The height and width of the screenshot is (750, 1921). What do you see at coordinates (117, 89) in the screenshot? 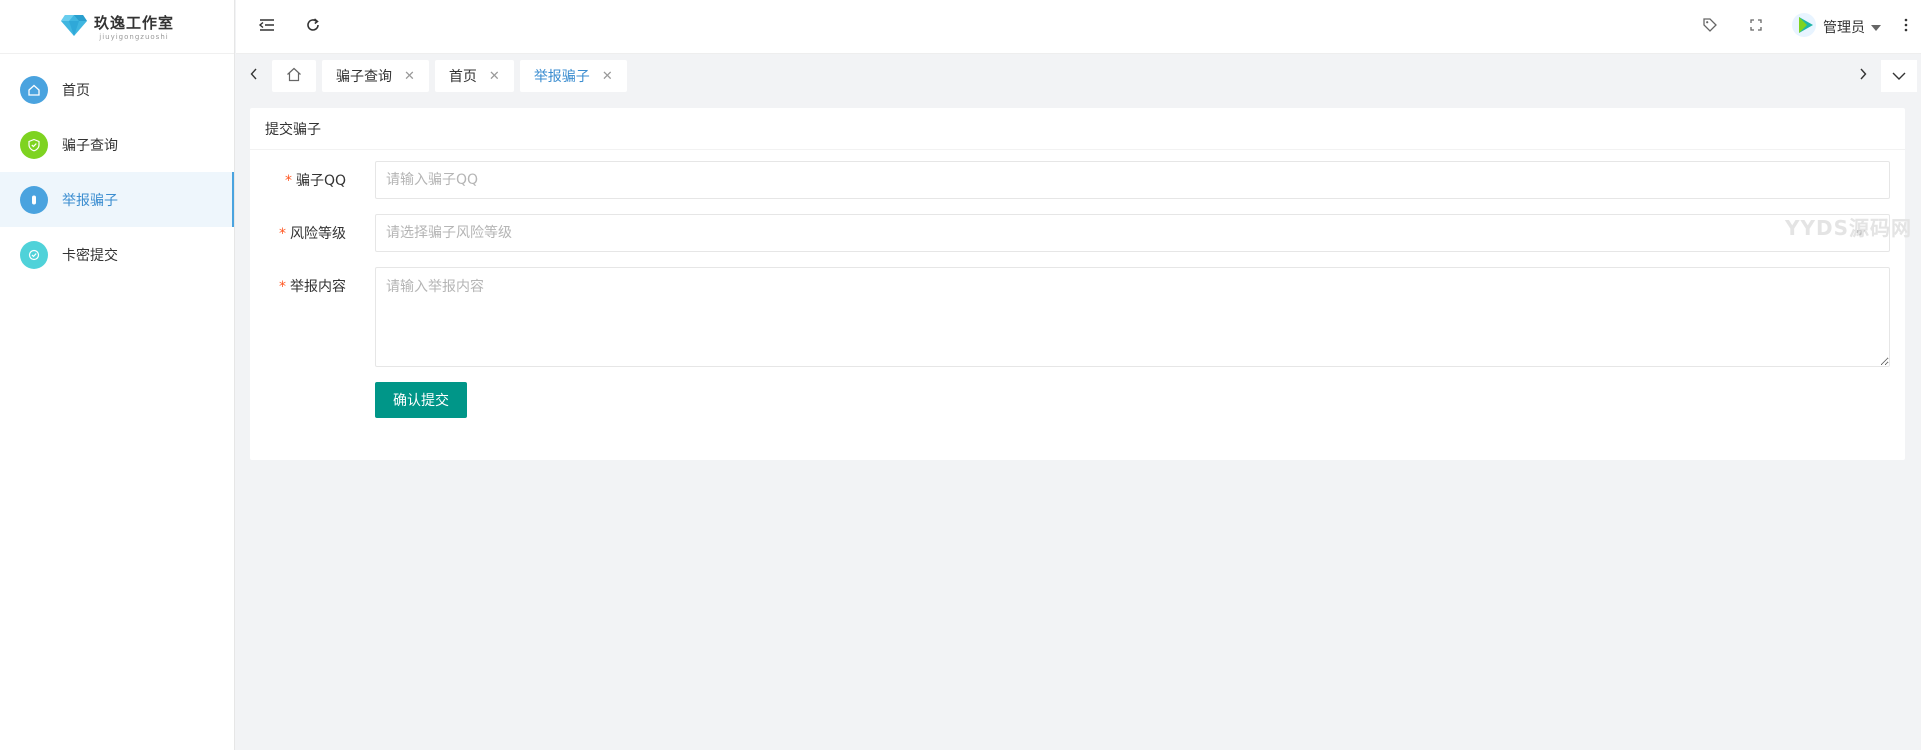
I see `sidebar-item-home: 首页` at bounding box center [117, 89].